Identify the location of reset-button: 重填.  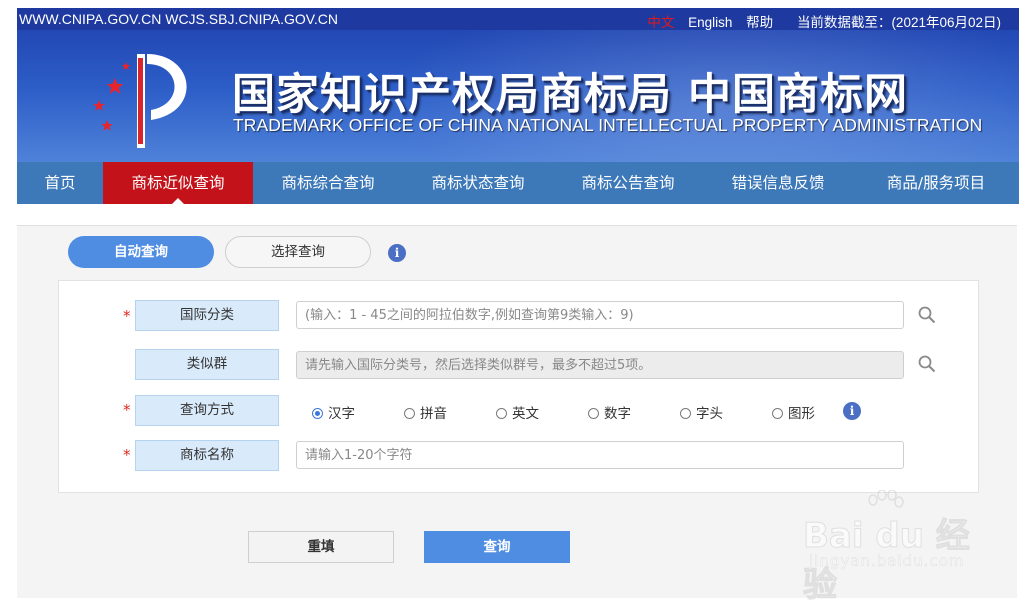
(321, 547).